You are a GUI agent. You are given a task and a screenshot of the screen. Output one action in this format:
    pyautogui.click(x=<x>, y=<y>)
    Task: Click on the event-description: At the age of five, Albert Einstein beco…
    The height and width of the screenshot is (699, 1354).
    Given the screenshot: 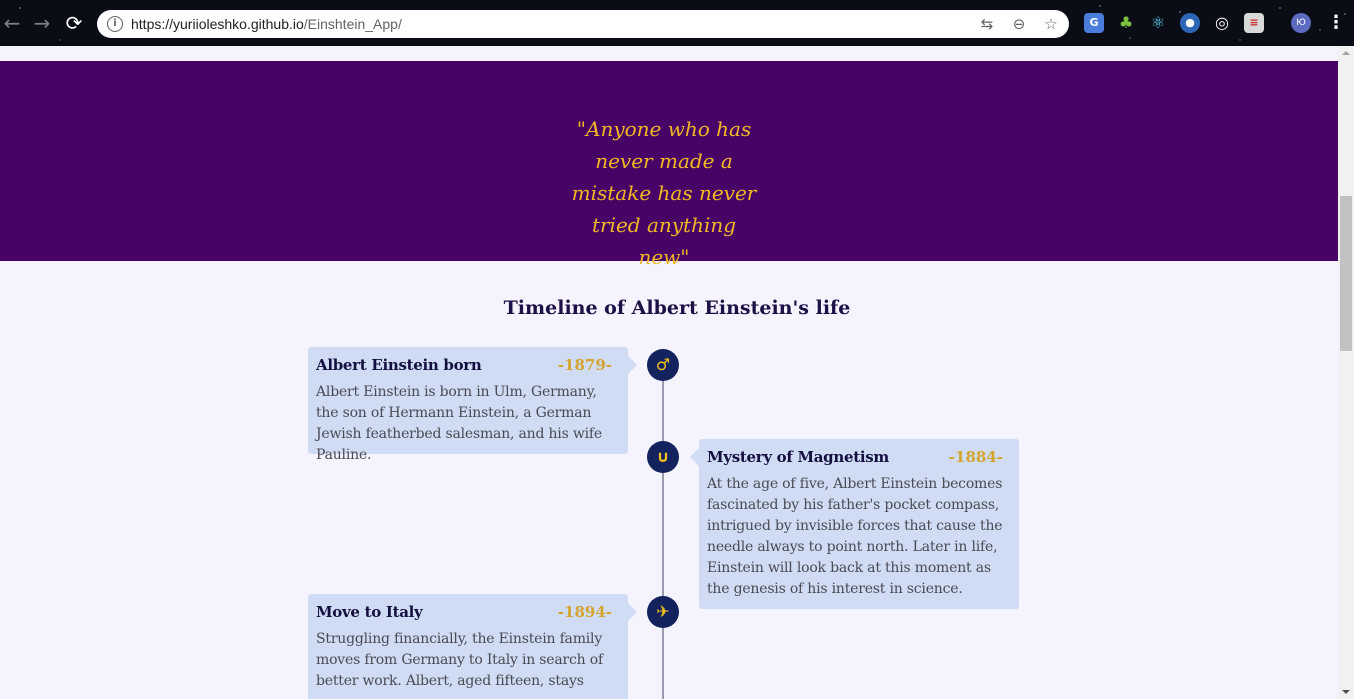 What is the action you would take?
    pyautogui.click(x=855, y=536)
    